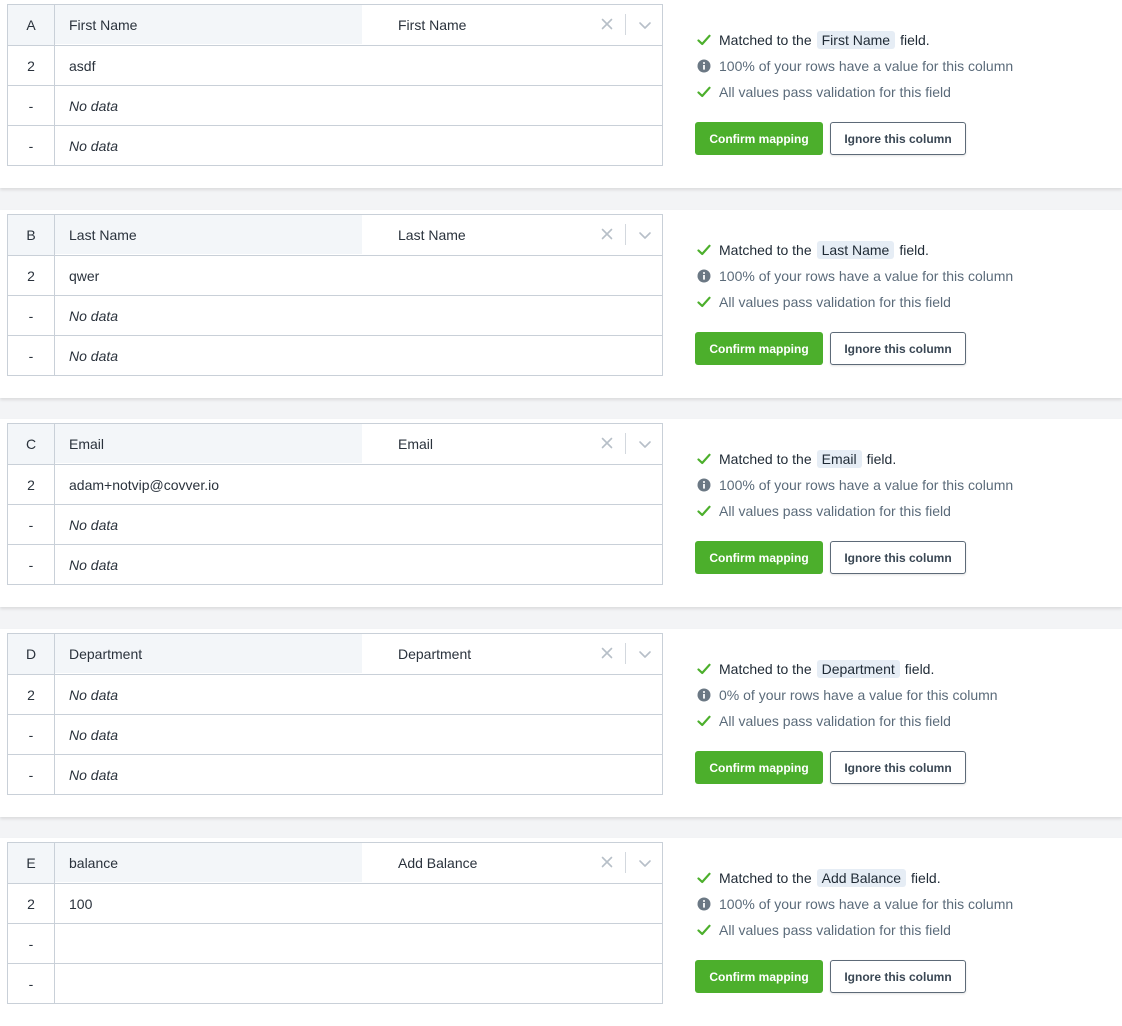 The width and height of the screenshot is (1122, 1026). Describe the element at coordinates (858, 669) in the screenshot. I see `matched-field-tag: Department` at that location.